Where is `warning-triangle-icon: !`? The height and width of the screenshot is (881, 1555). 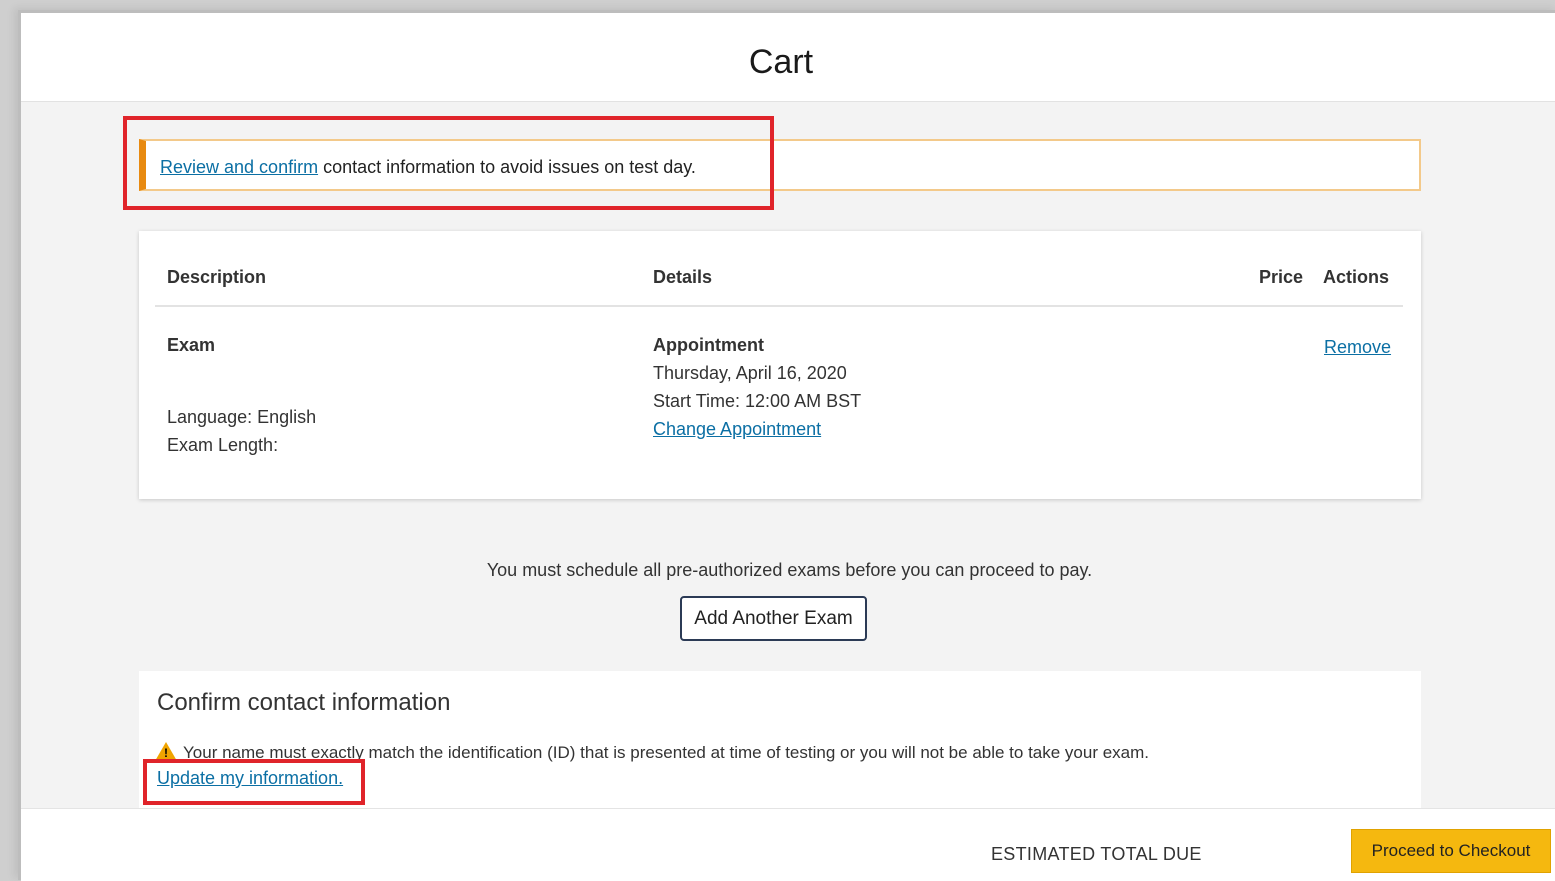 warning-triangle-icon: ! is located at coordinates (166, 751).